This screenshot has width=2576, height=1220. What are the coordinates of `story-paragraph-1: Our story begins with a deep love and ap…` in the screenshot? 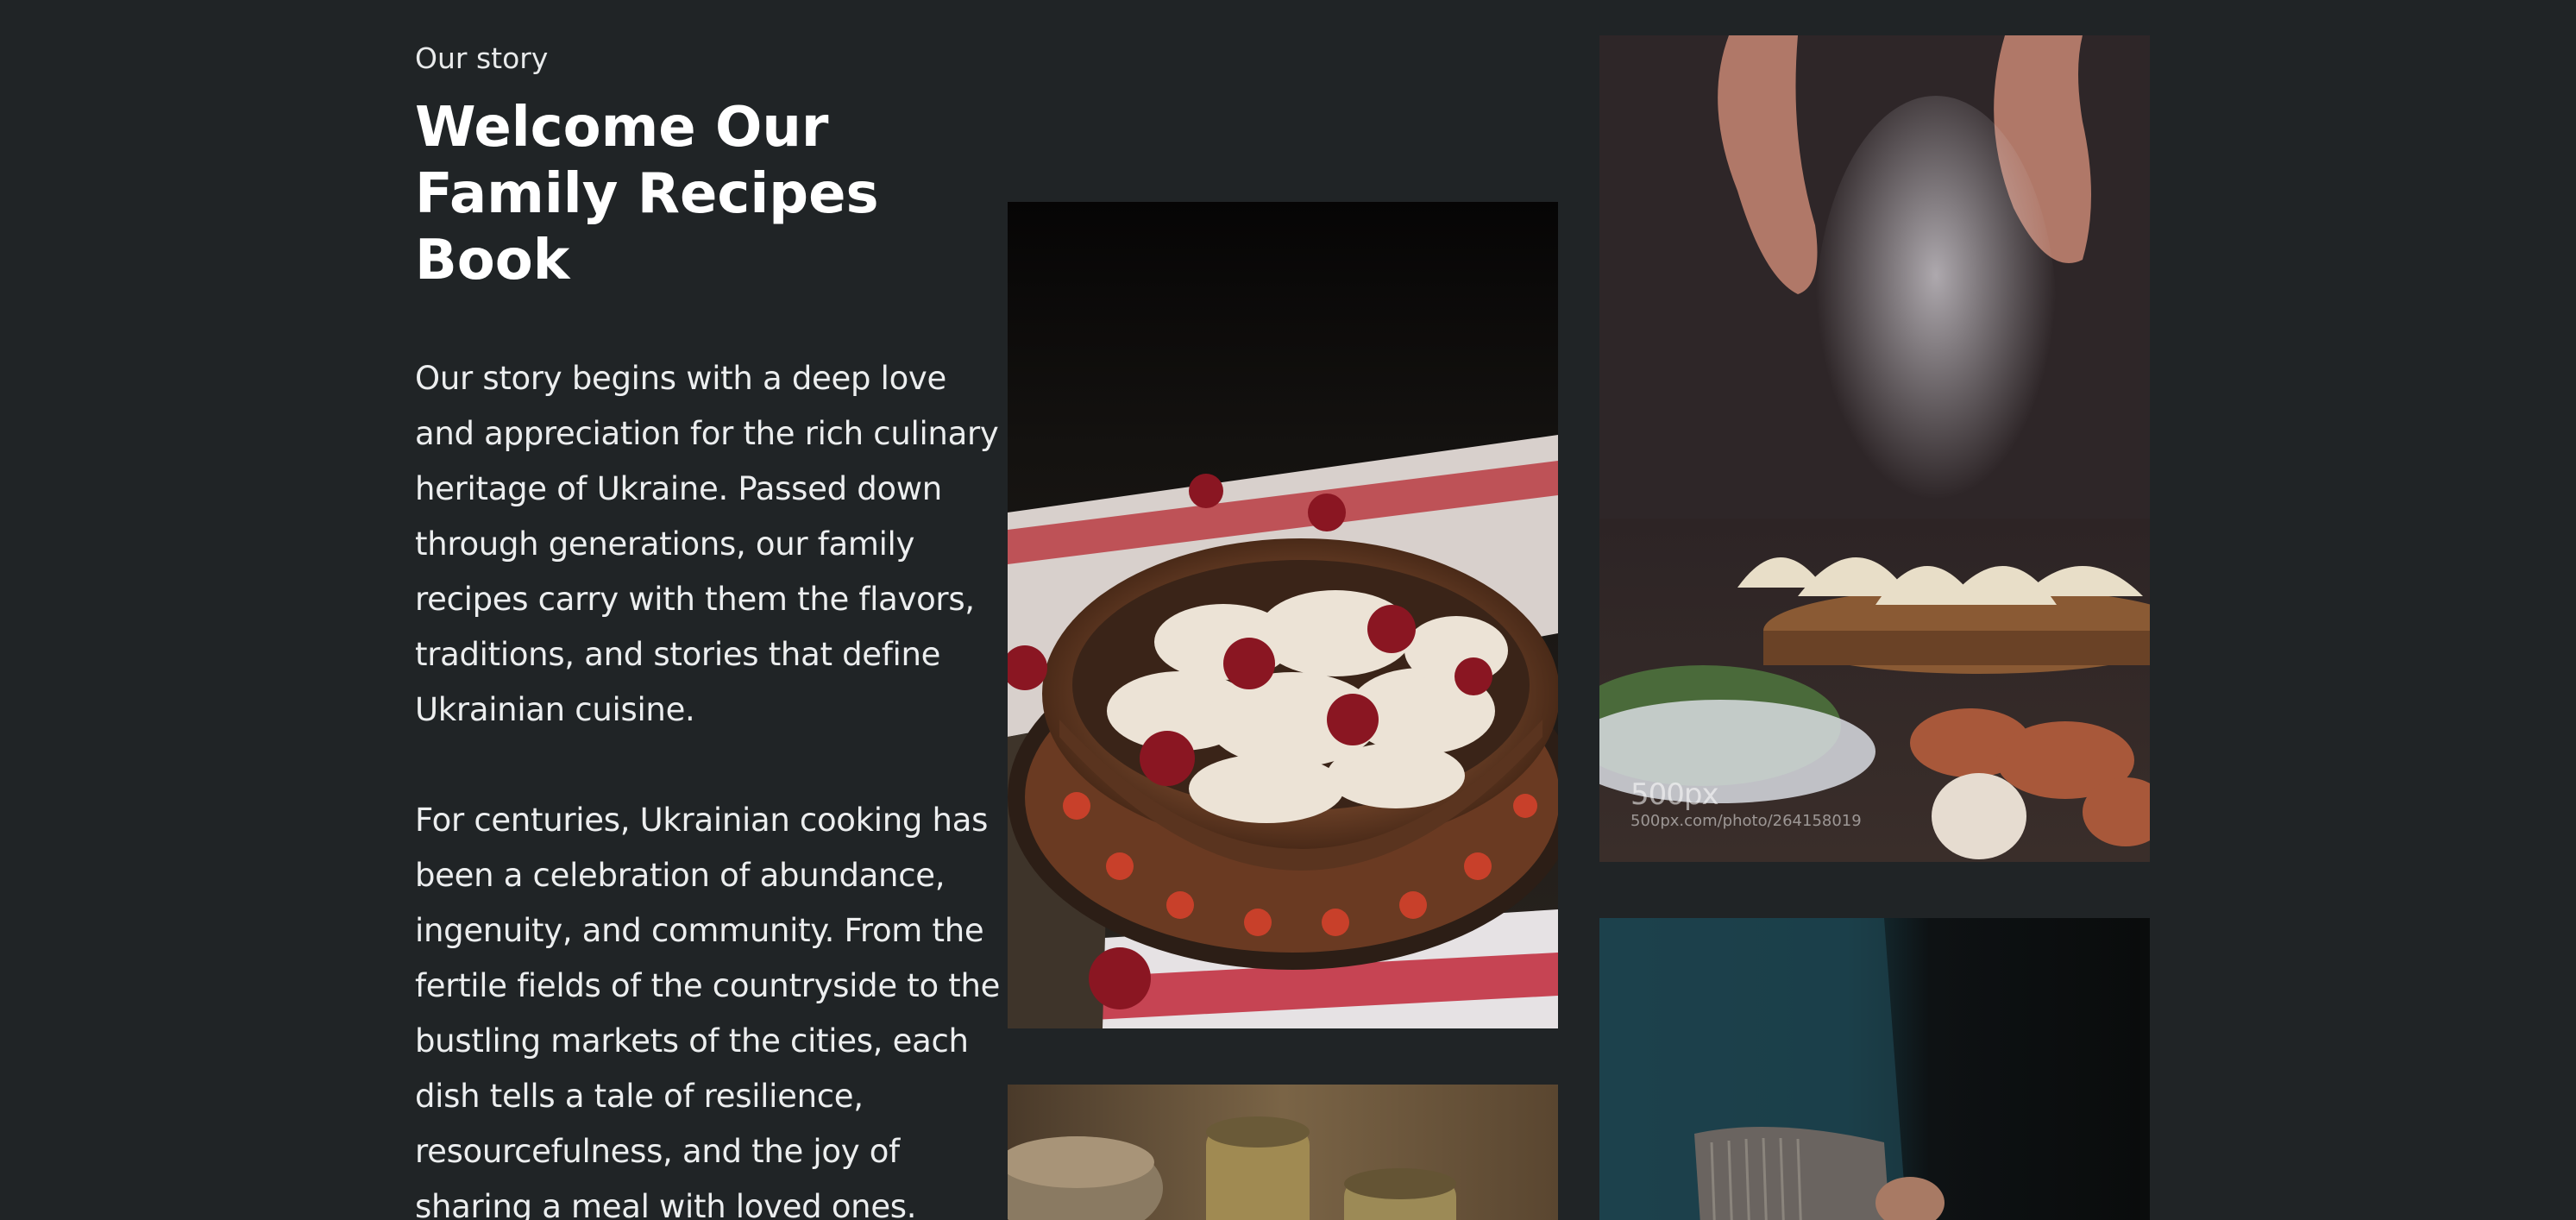 It's located at (707, 544).